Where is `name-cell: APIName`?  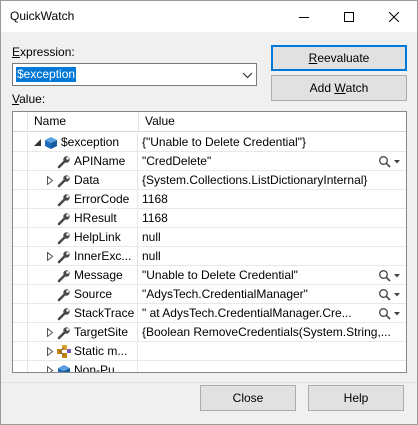
name-cell: APIName is located at coordinates (83, 161).